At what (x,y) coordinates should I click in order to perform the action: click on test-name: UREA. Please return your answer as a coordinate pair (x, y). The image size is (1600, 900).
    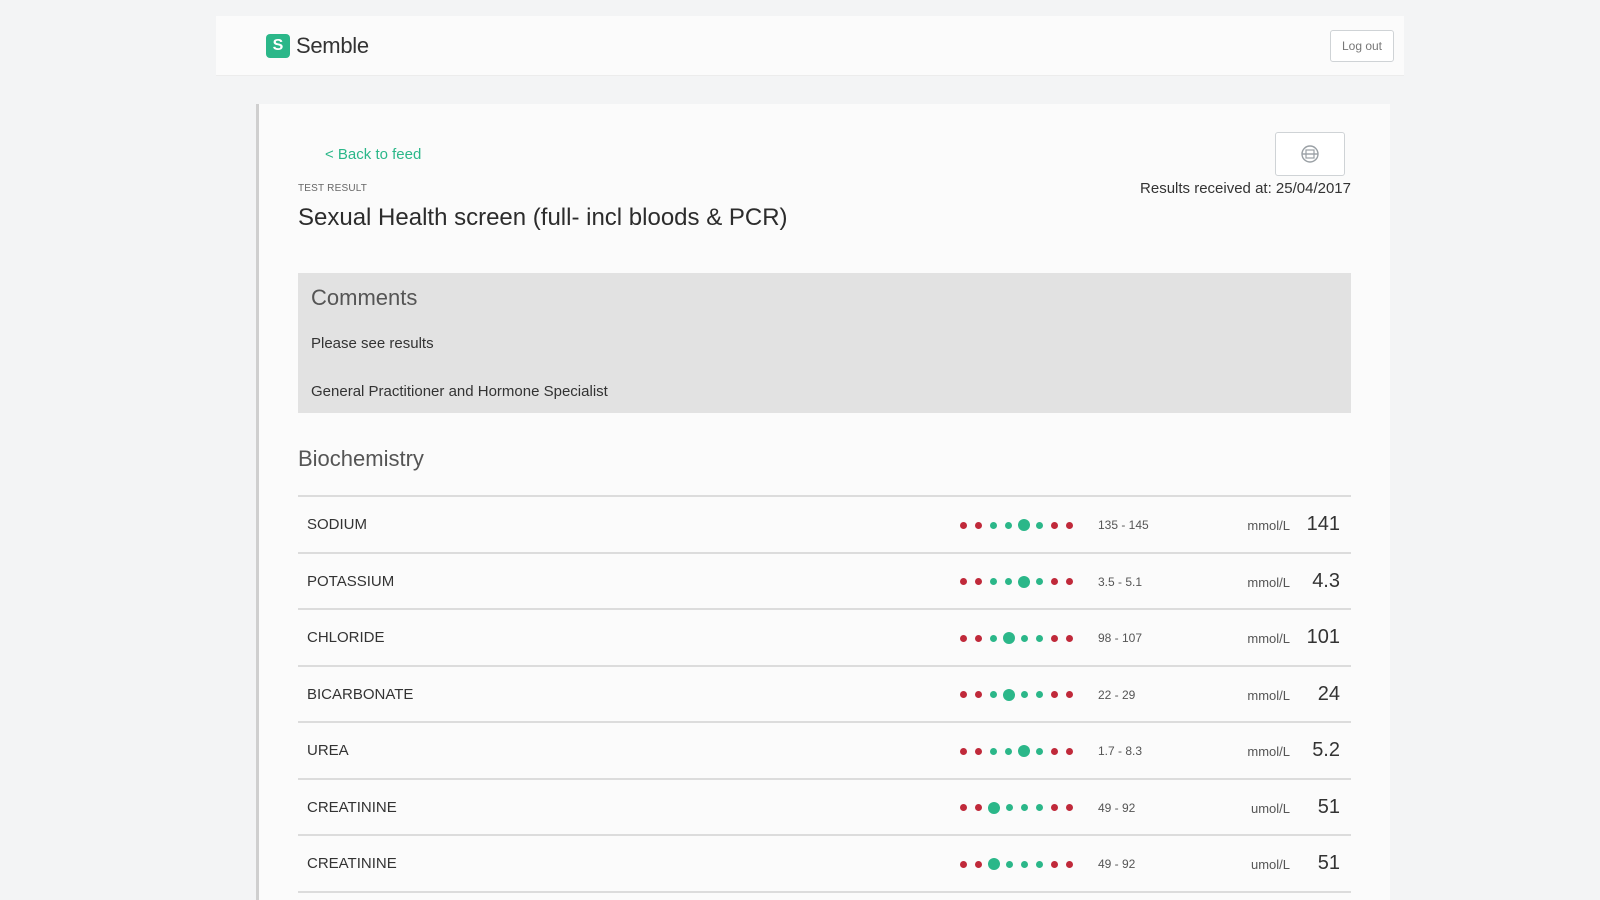
    Looking at the image, I should click on (328, 750).